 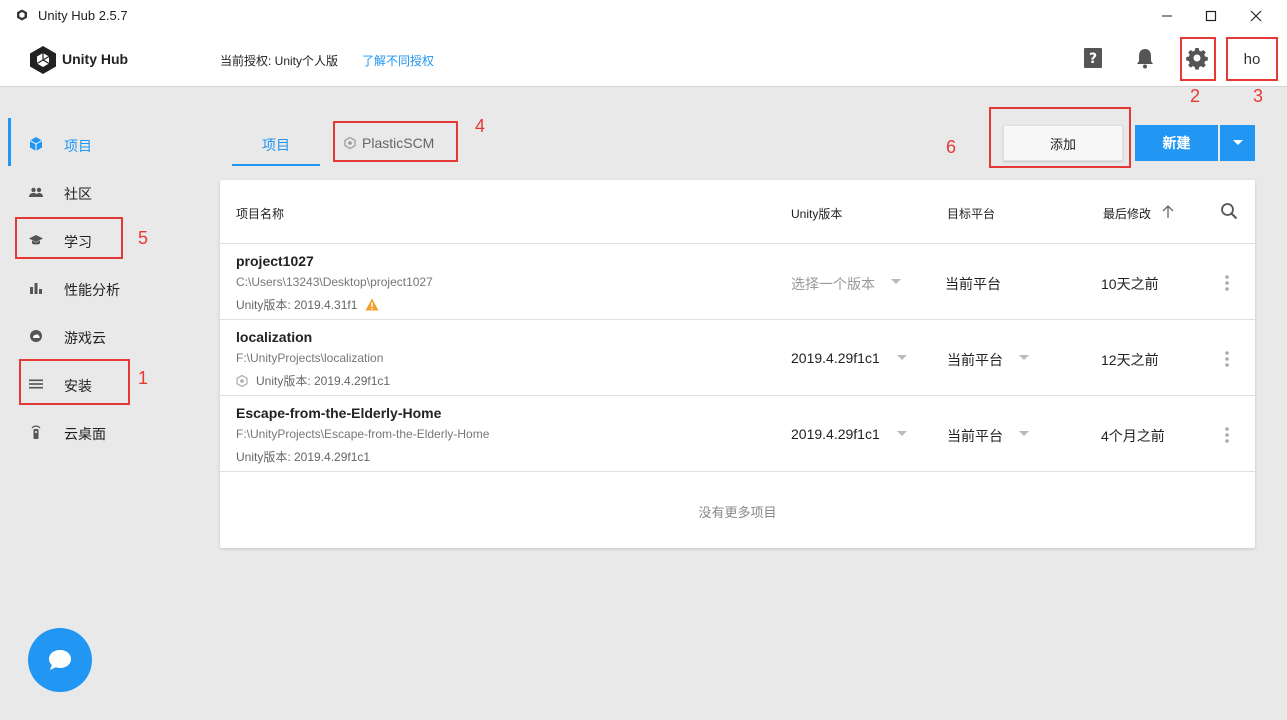 What do you see at coordinates (971, 213) in the screenshot?
I see `column-header-platform: 目标平台` at bounding box center [971, 213].